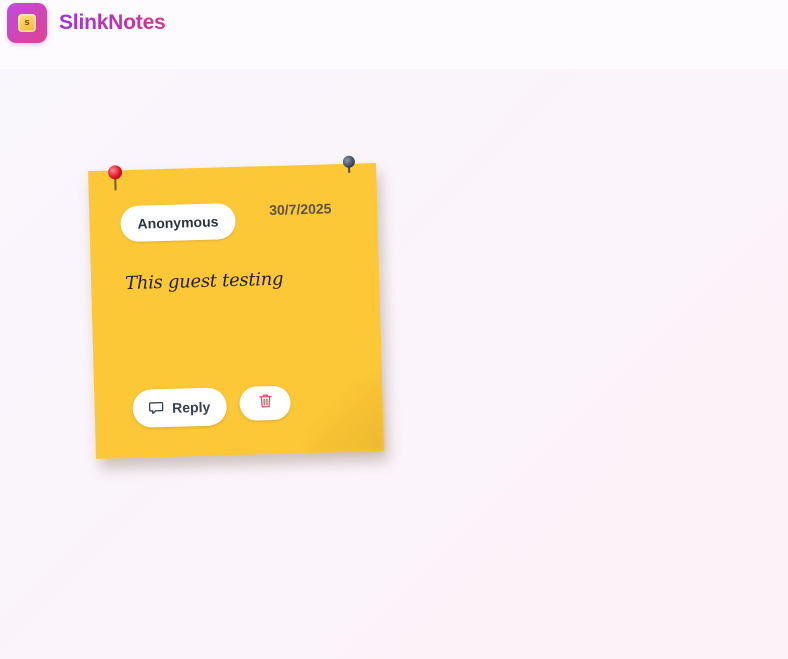 The width and height of the screenshot is (788, 659). I want to click on reply-button: Reply, so click(180, 407).